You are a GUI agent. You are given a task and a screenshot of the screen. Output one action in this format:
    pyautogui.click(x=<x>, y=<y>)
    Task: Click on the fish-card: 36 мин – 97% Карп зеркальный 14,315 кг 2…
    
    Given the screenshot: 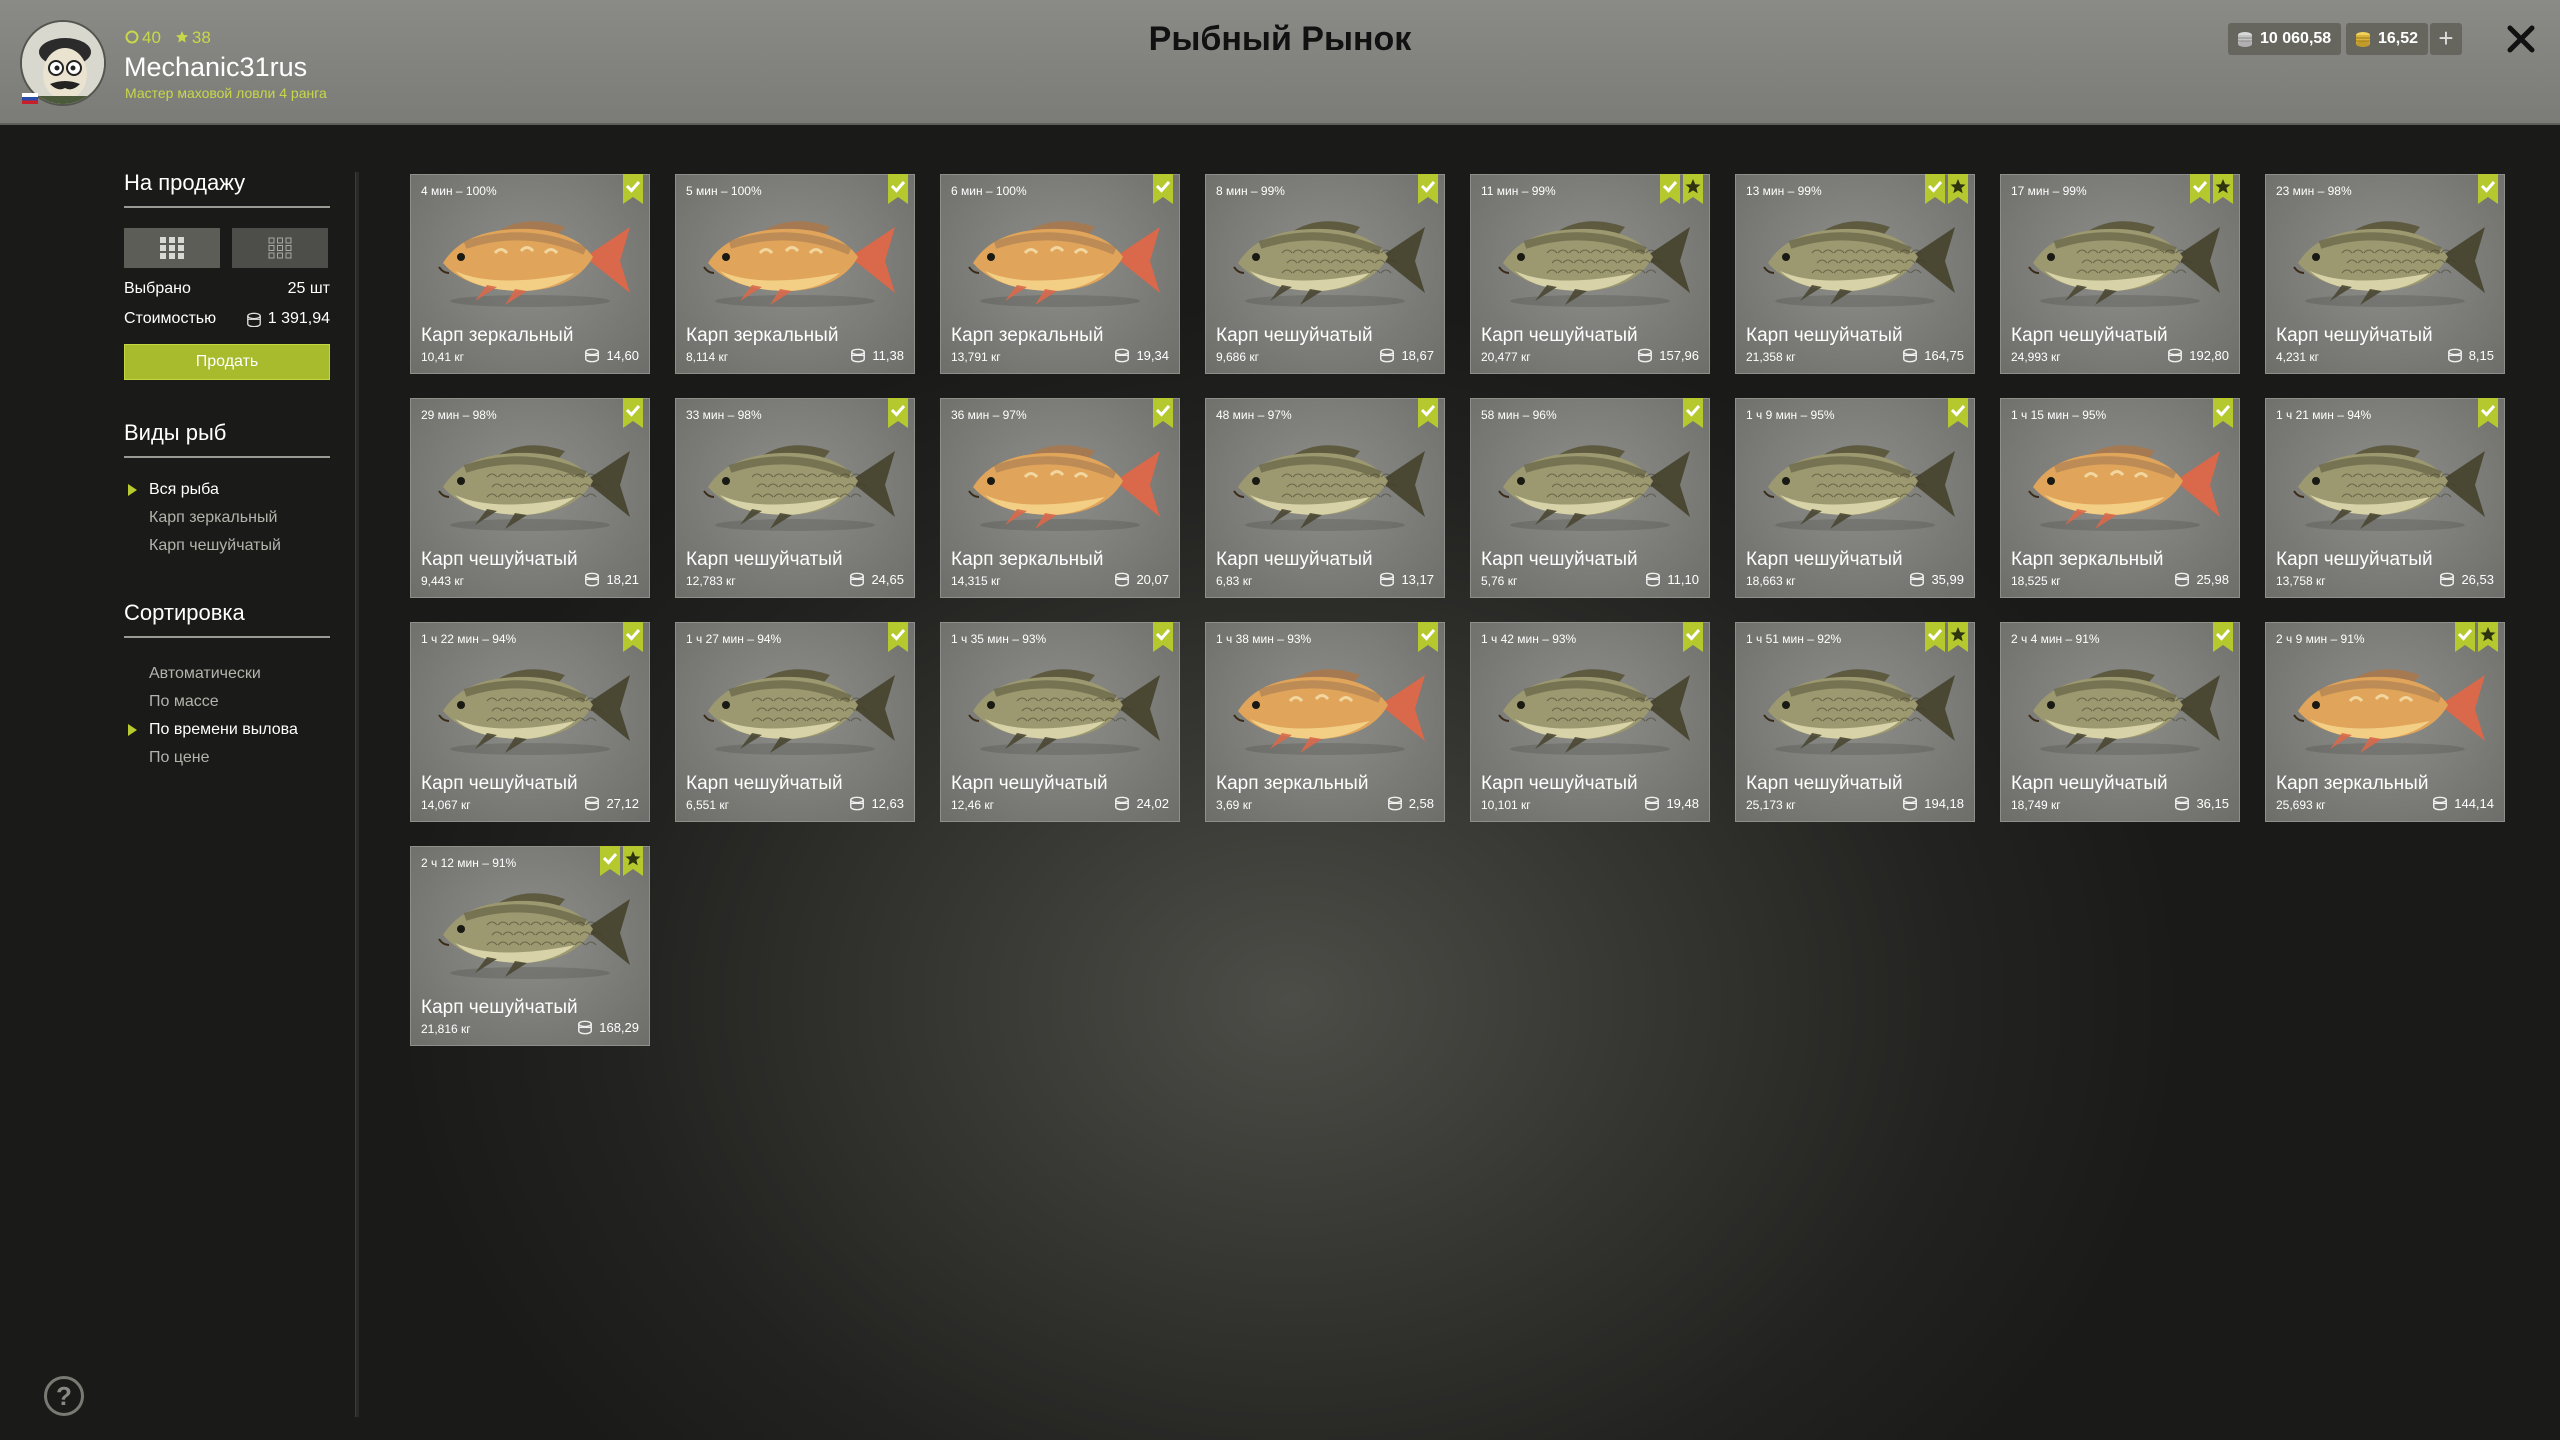 What is the action you would take?
    pyautogui.click(x=1060, y=498)
    